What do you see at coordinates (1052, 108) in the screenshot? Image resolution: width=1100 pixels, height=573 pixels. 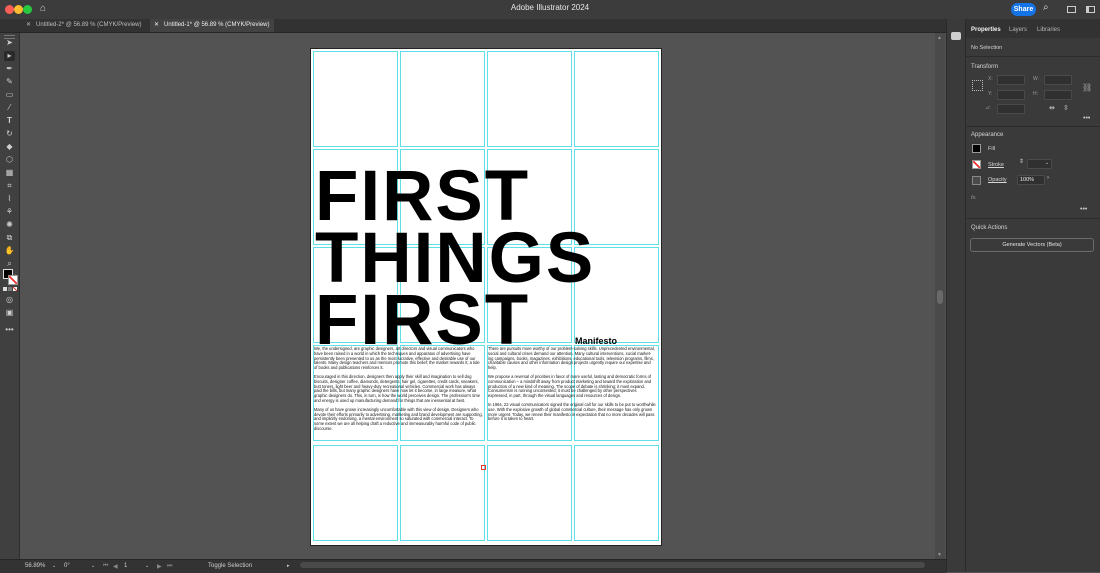 I see `flip-horizontal-icon: ⇹` at bounding box center [1052, 108].